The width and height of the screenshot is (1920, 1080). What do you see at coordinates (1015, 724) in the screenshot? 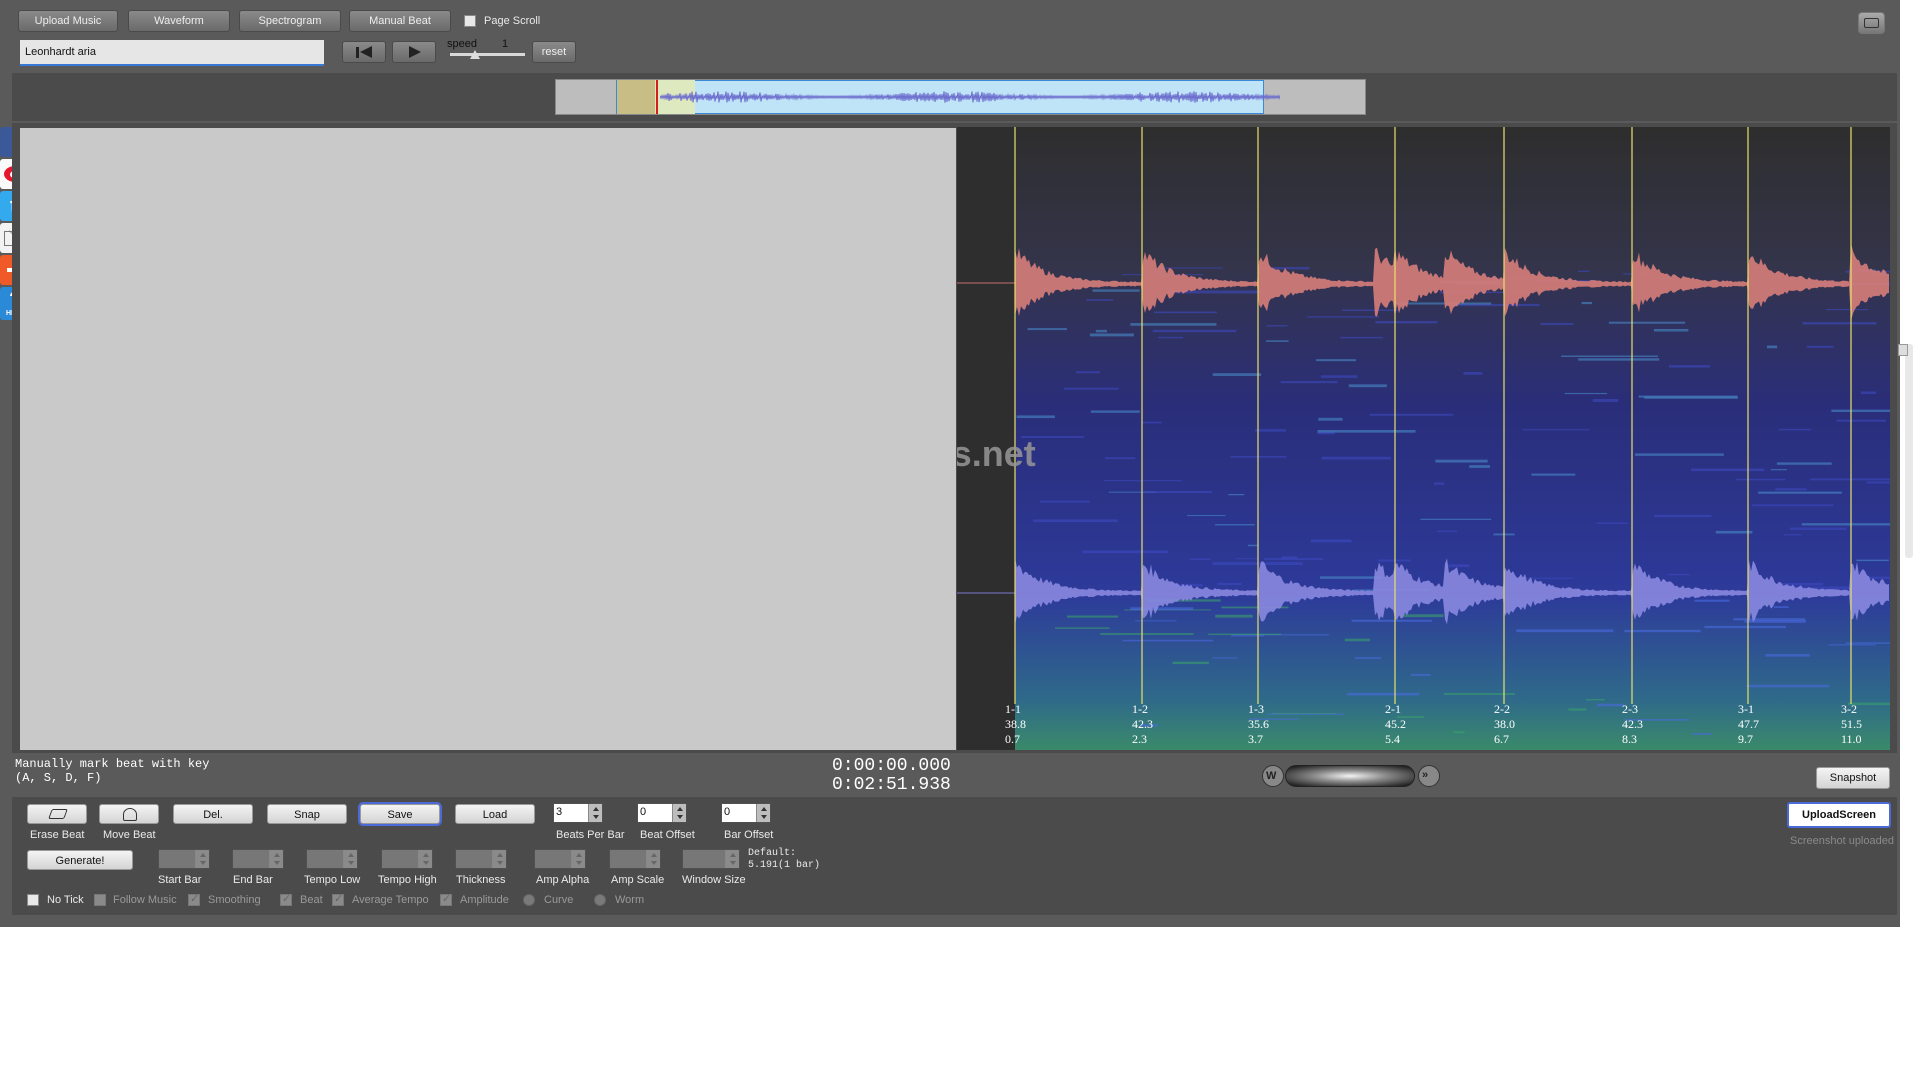
I see `beat-label: 1-1 38.8 0.7` at bounding box center [1015, 724].